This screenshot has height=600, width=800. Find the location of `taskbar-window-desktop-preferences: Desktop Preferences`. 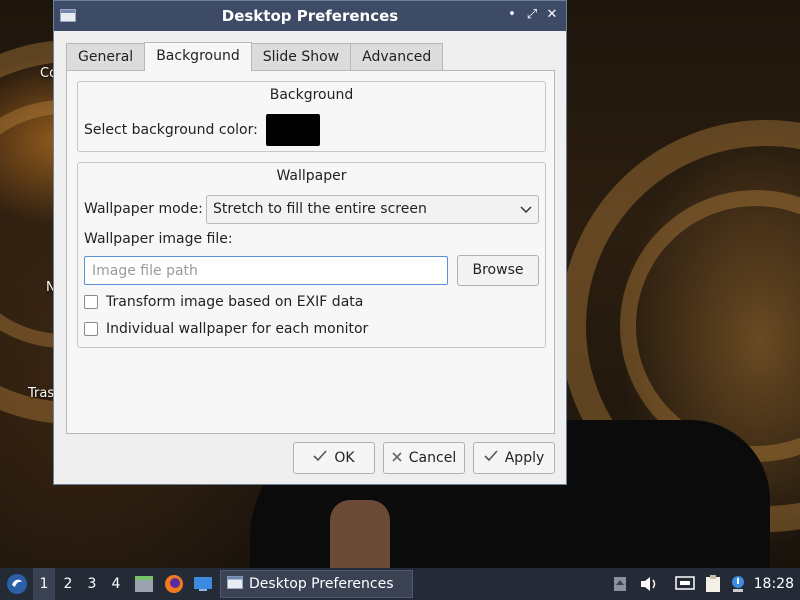

taskbar-window-desktop-preferences: Desktop Preferences is located at coordinates (316, 584).